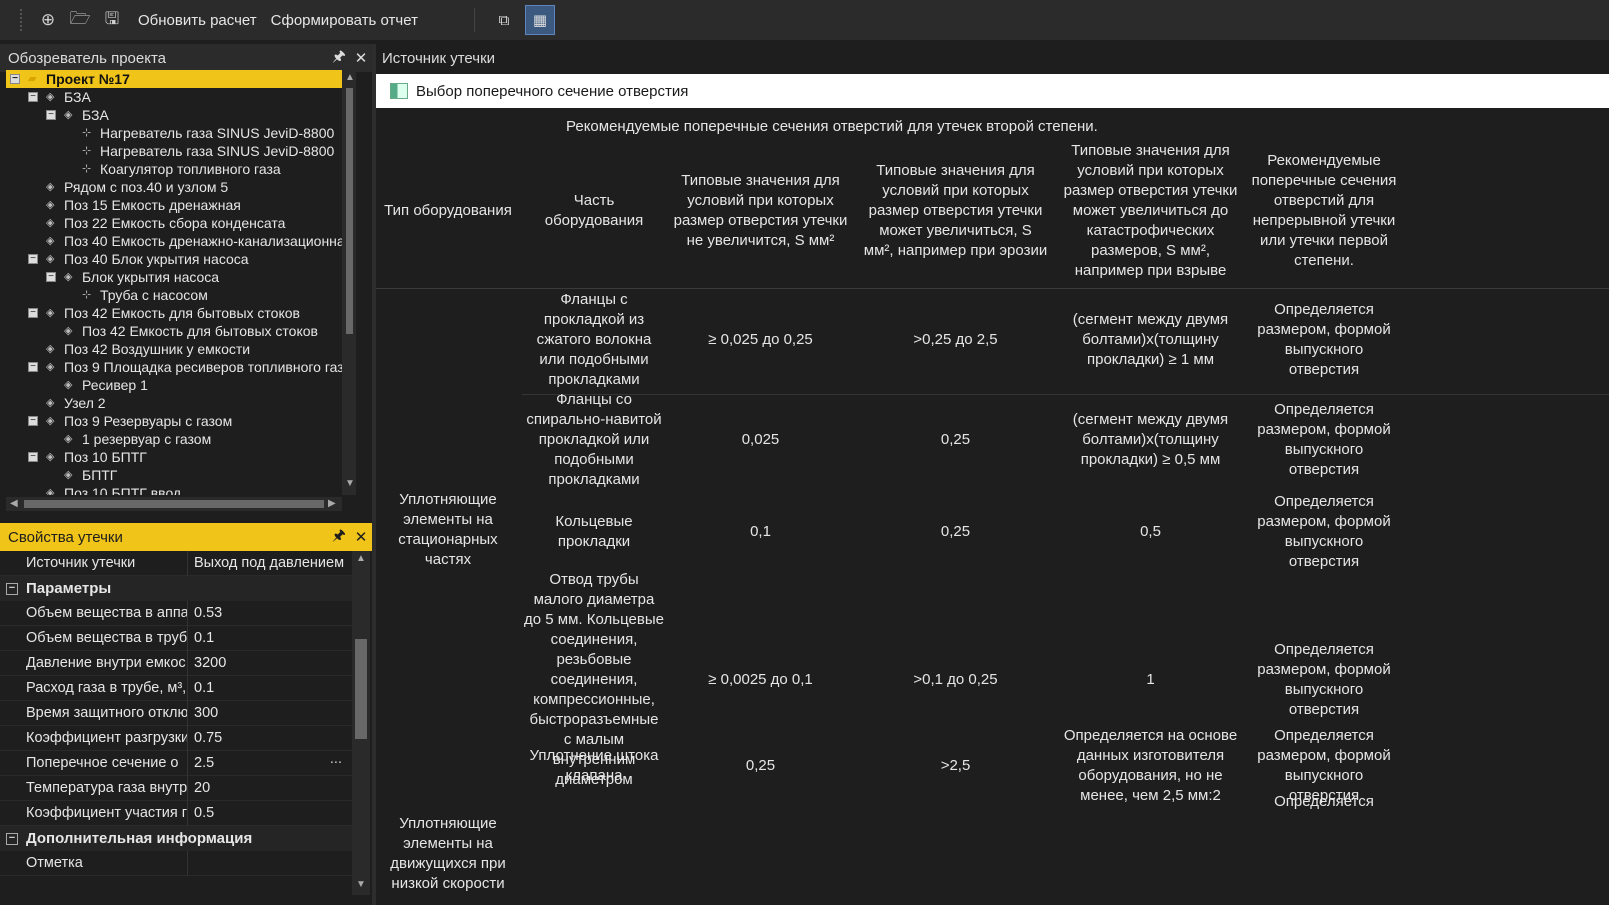 This screenshot has height=905, width=1609. What do you see at coordinates (270, 813) in the screenshot?
I see `property-value: 0.5` at bounding box center [270, 813].